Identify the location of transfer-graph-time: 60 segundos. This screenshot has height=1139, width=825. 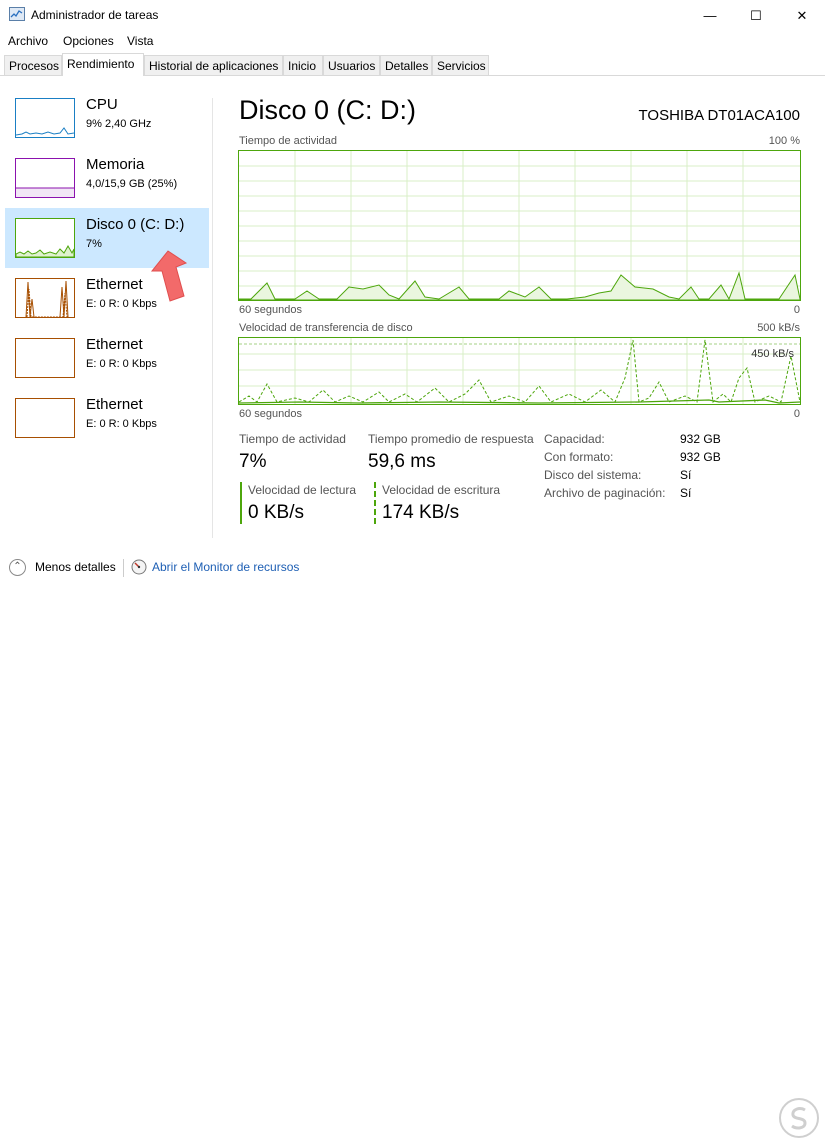
(270, 414).